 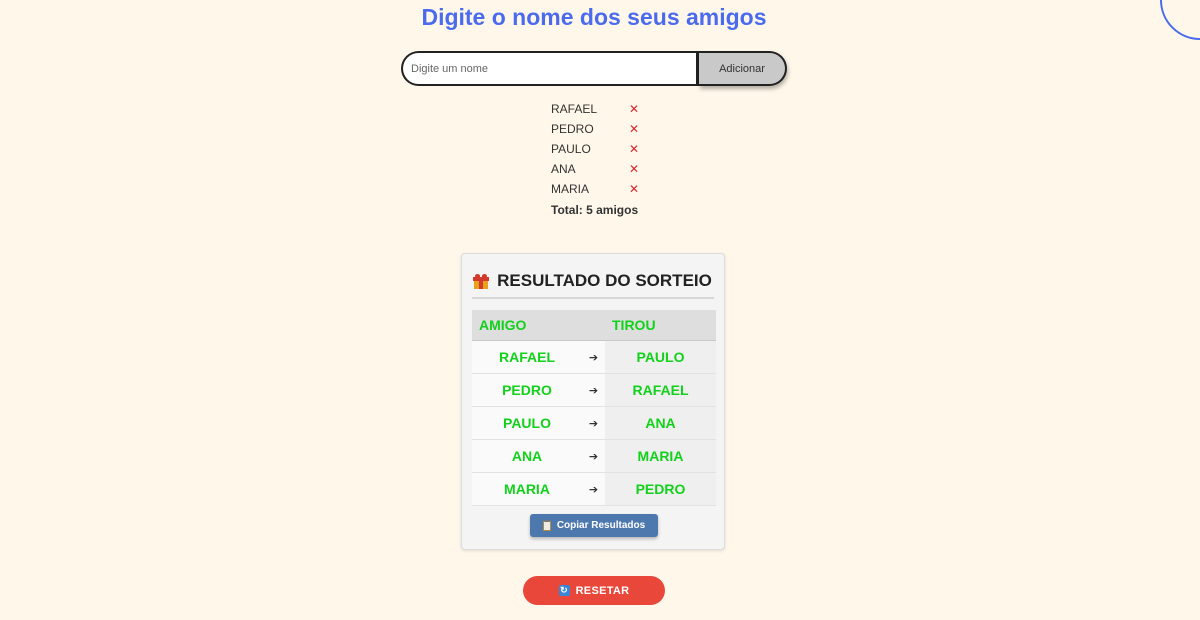 What do you see at coordinates (601, 109) in the screenshot?
I see `friend-item: RAFAEL ✕` at bounding box center [601, 109].